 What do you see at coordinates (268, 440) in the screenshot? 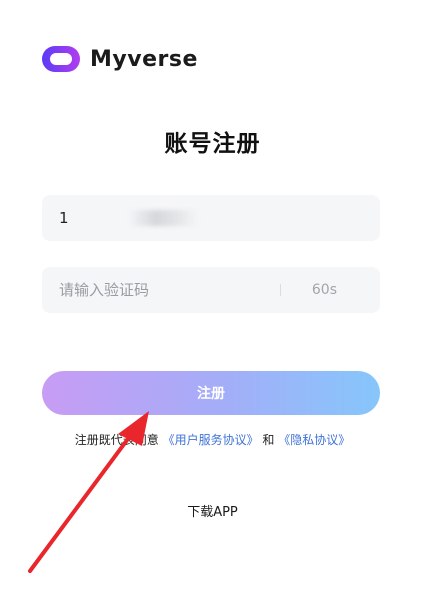
I see `agreement-conjunction: 和` at bounding box center [268, 440].